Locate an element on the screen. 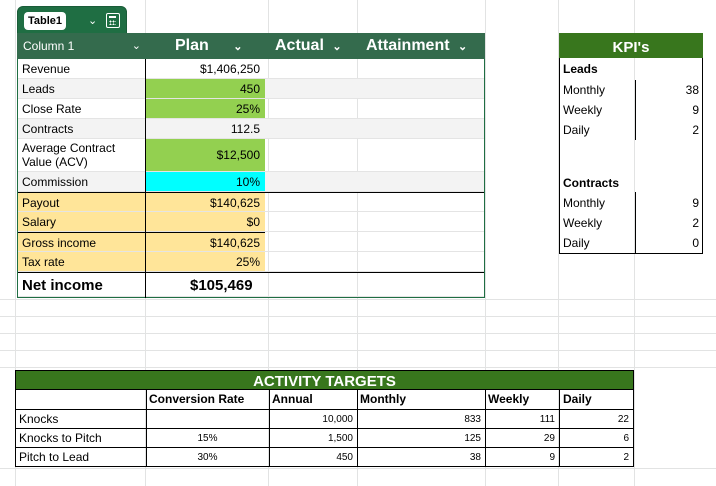  kpi-title: KPI's is located at coordinates (631, 45).